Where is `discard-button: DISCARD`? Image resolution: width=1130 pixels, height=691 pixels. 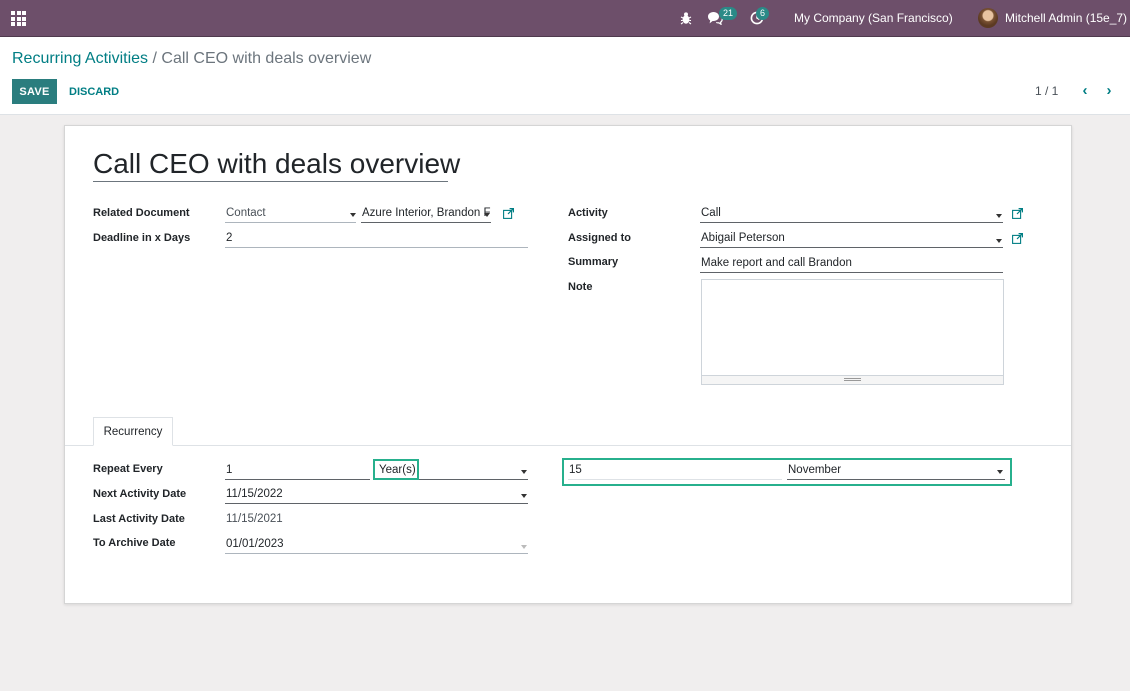
discard-button: DISCARD is located at coordinates (94, 91).